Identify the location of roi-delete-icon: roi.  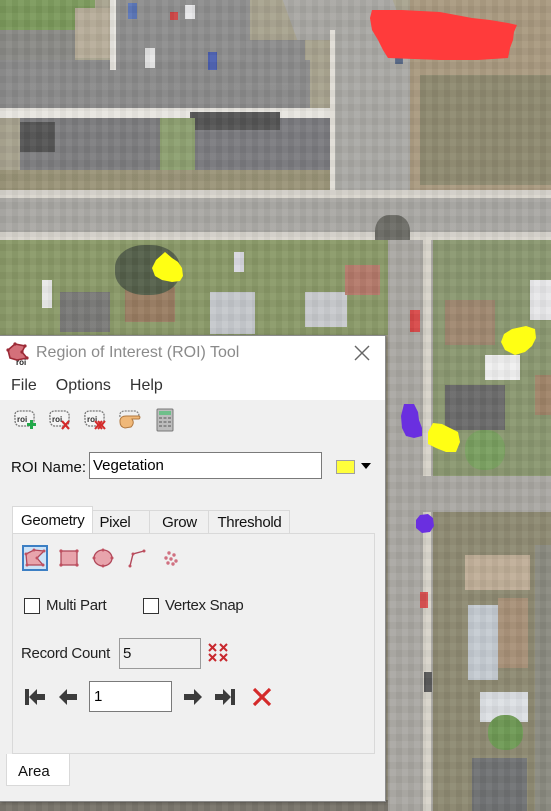
(59, 420).